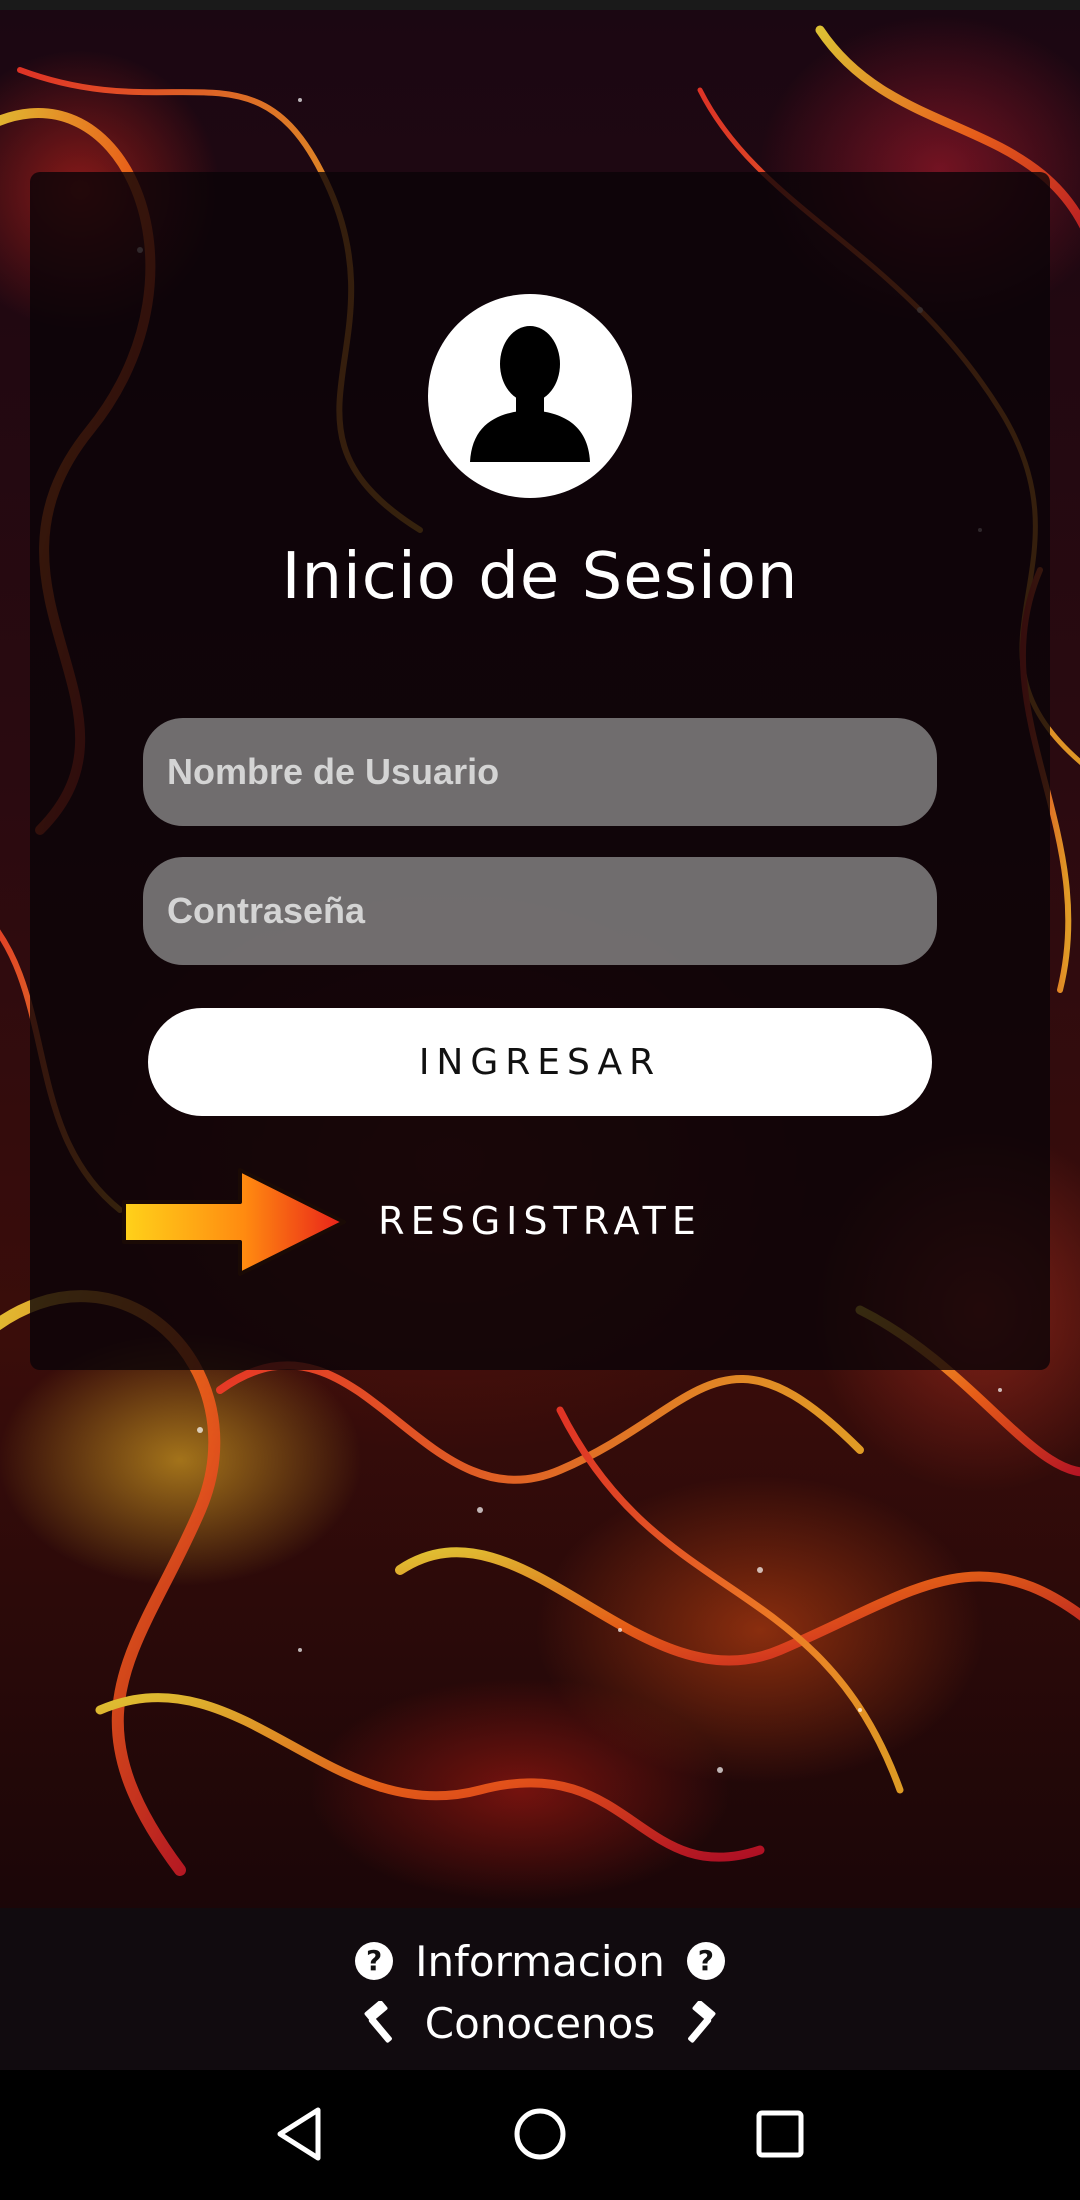 The height and width of the screenshot is (2200, 1080). Describe the element at coordinates (300, 2134) in the screenshot. I see `triangle-back-icon` at that location.